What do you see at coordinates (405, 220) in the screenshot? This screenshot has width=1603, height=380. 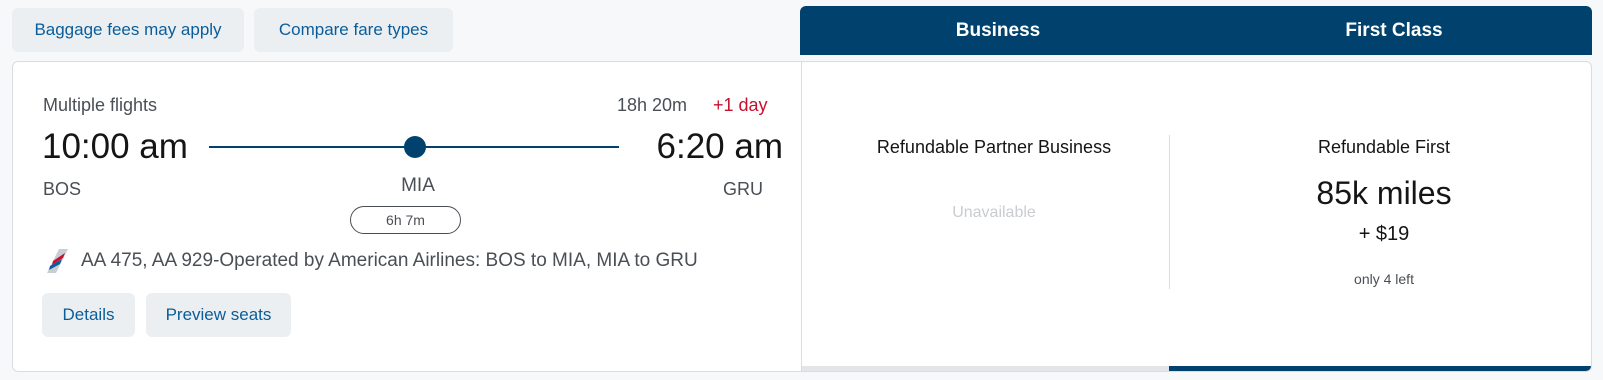 I see `layover-duration-pill: 6h 7m` at bounding box center [405, 220].